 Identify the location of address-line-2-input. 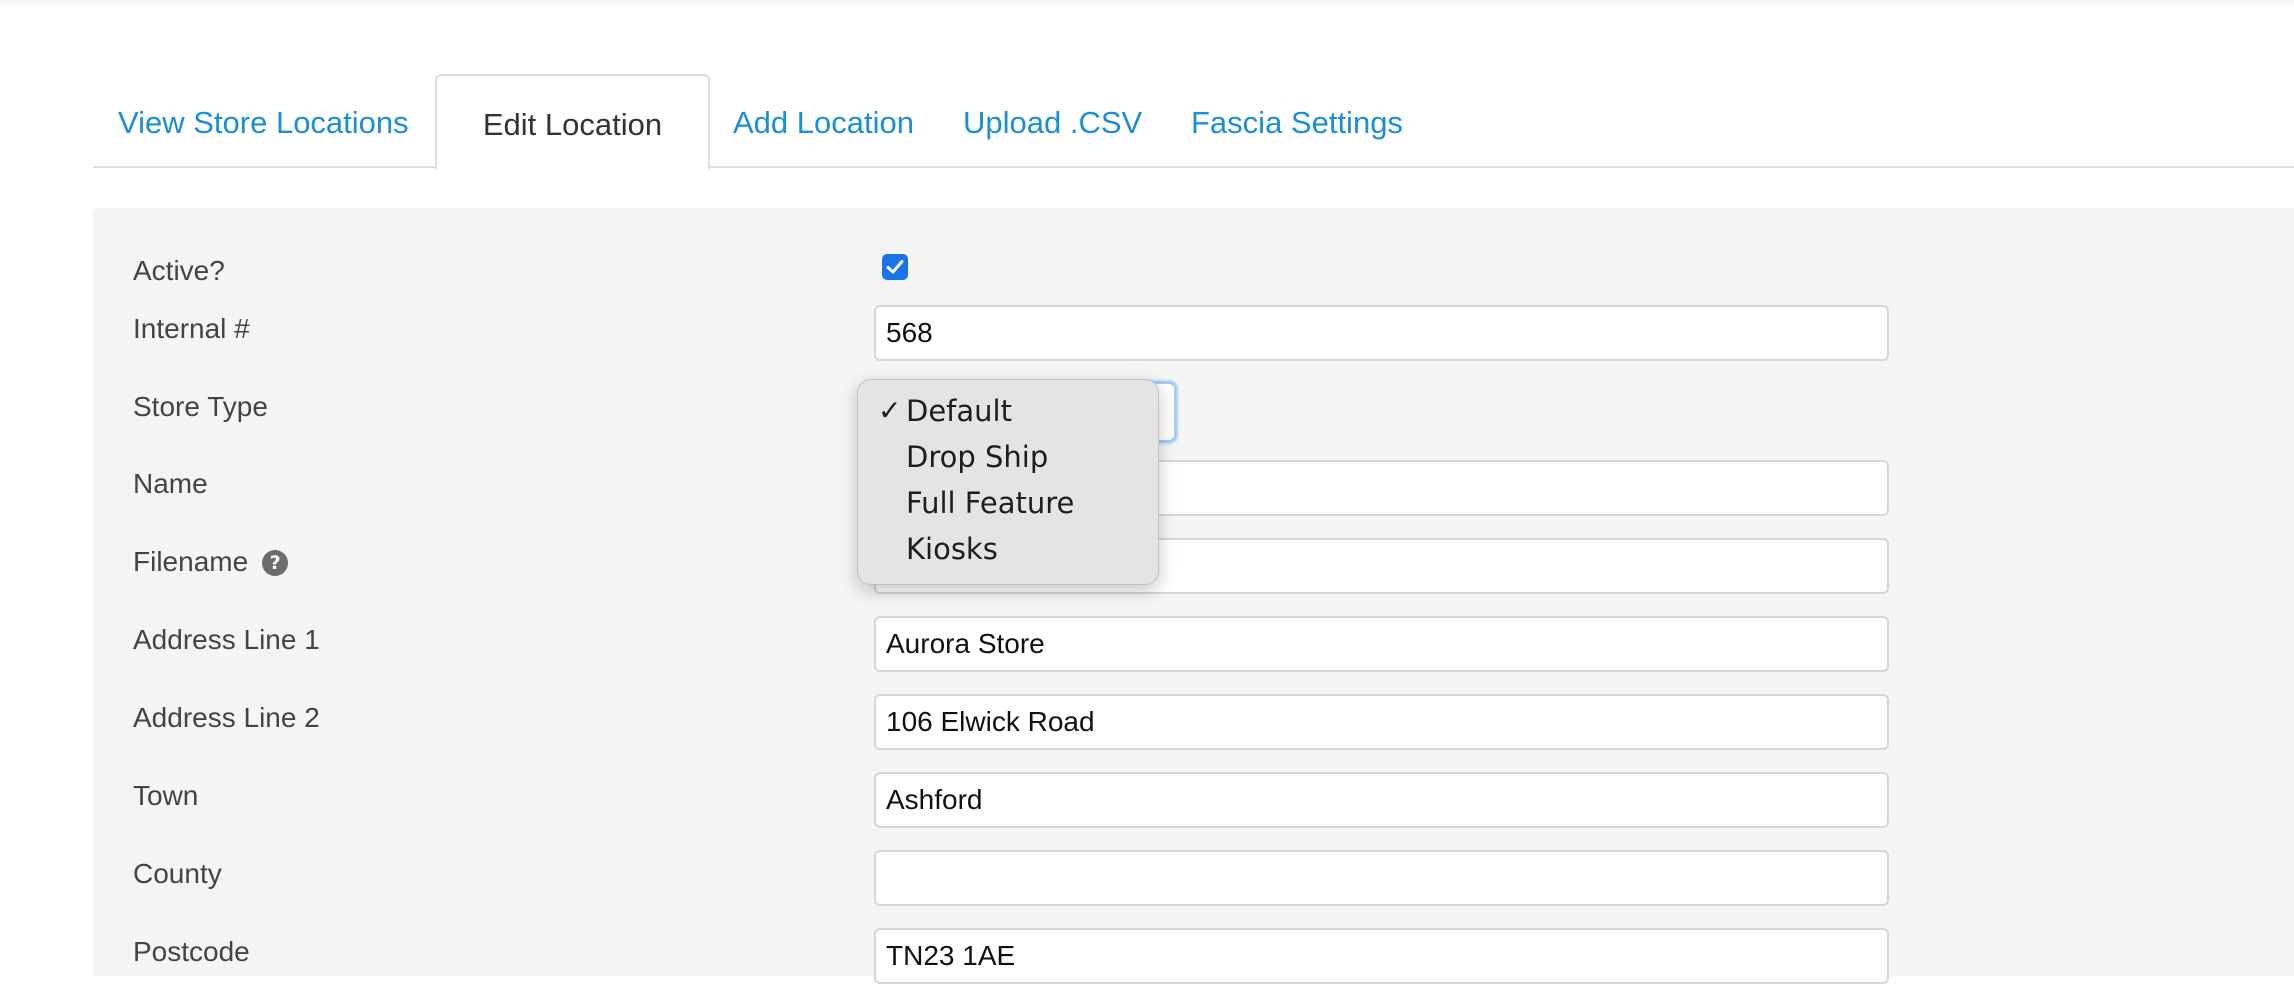
(1381, 722).